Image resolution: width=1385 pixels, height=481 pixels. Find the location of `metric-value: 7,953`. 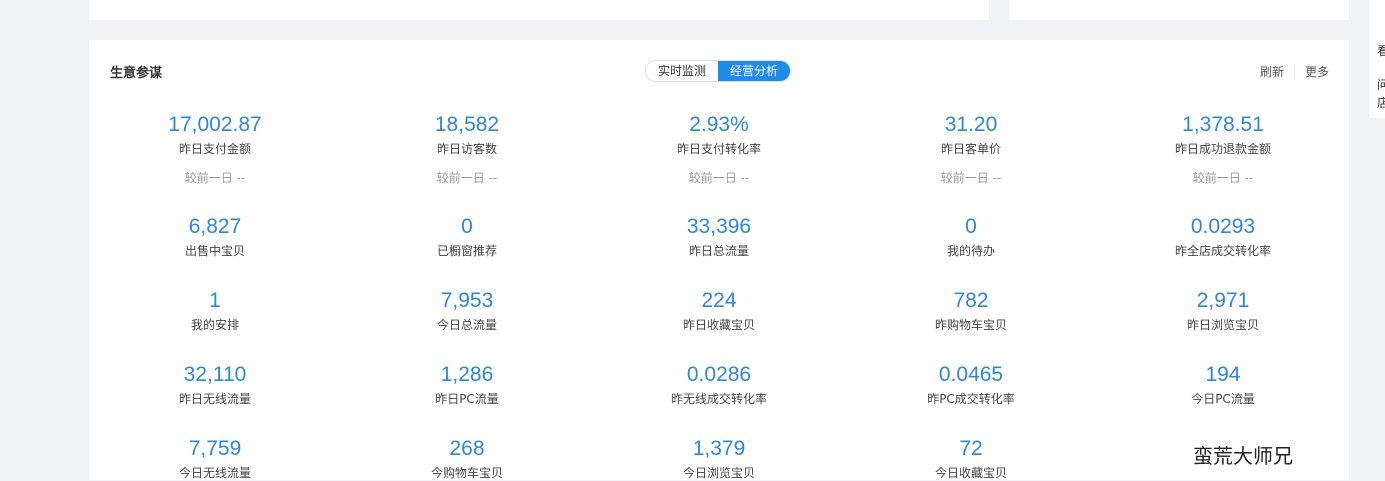

metric-value: 7,953 is located at coordinates (467, 300).